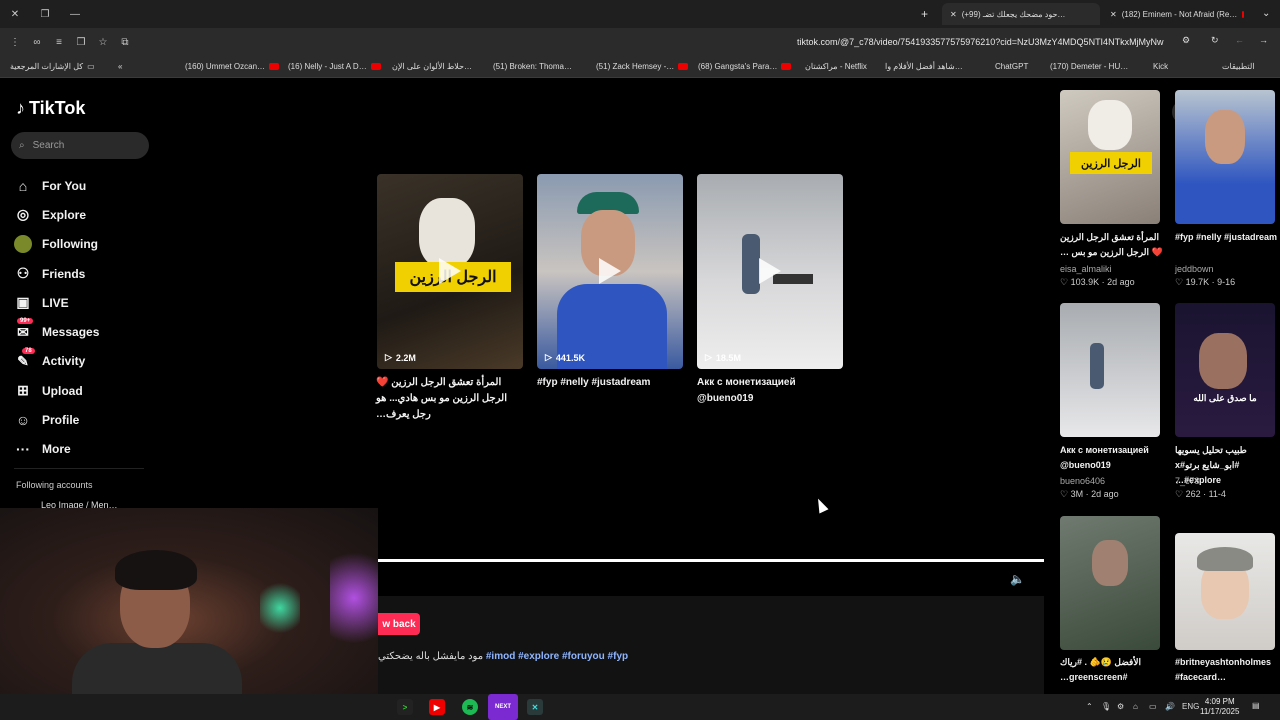 This screenshot has width=1280, height=720. What do you see at coordinates (23, 449) in the screenshot?
I see `more-icon: ···` at bounding box center [23, 449].